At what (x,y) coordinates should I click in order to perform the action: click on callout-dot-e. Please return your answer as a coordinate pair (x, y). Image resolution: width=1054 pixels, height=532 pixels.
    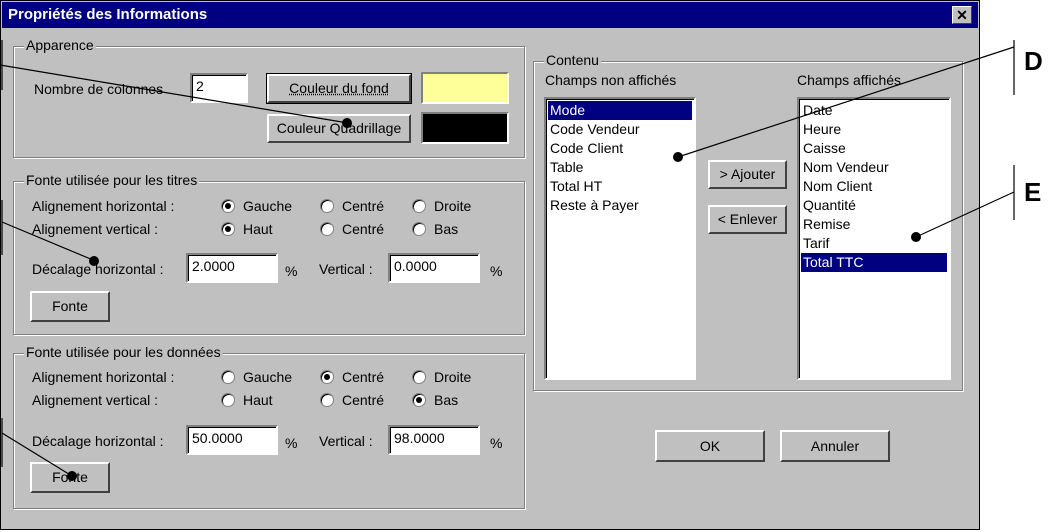
    Looking at the image, I should click on (916, 237).